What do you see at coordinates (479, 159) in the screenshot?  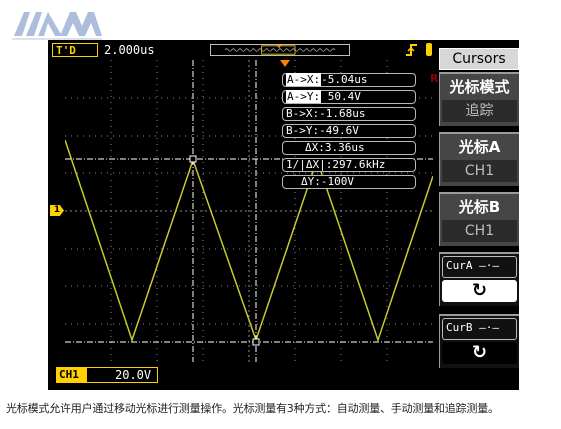 I see `softkey-cursor-a: 光标A CH1` at bounding box center [479, 159].